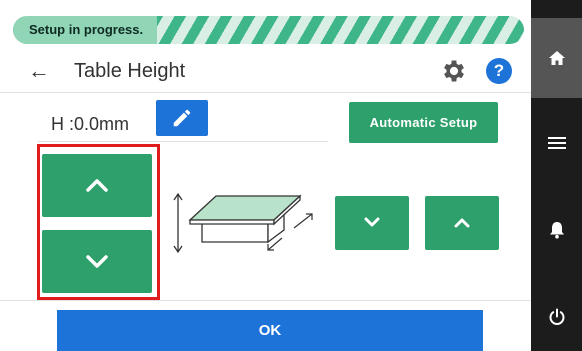  I want to click on help-icon: ?, so click(499, 71).